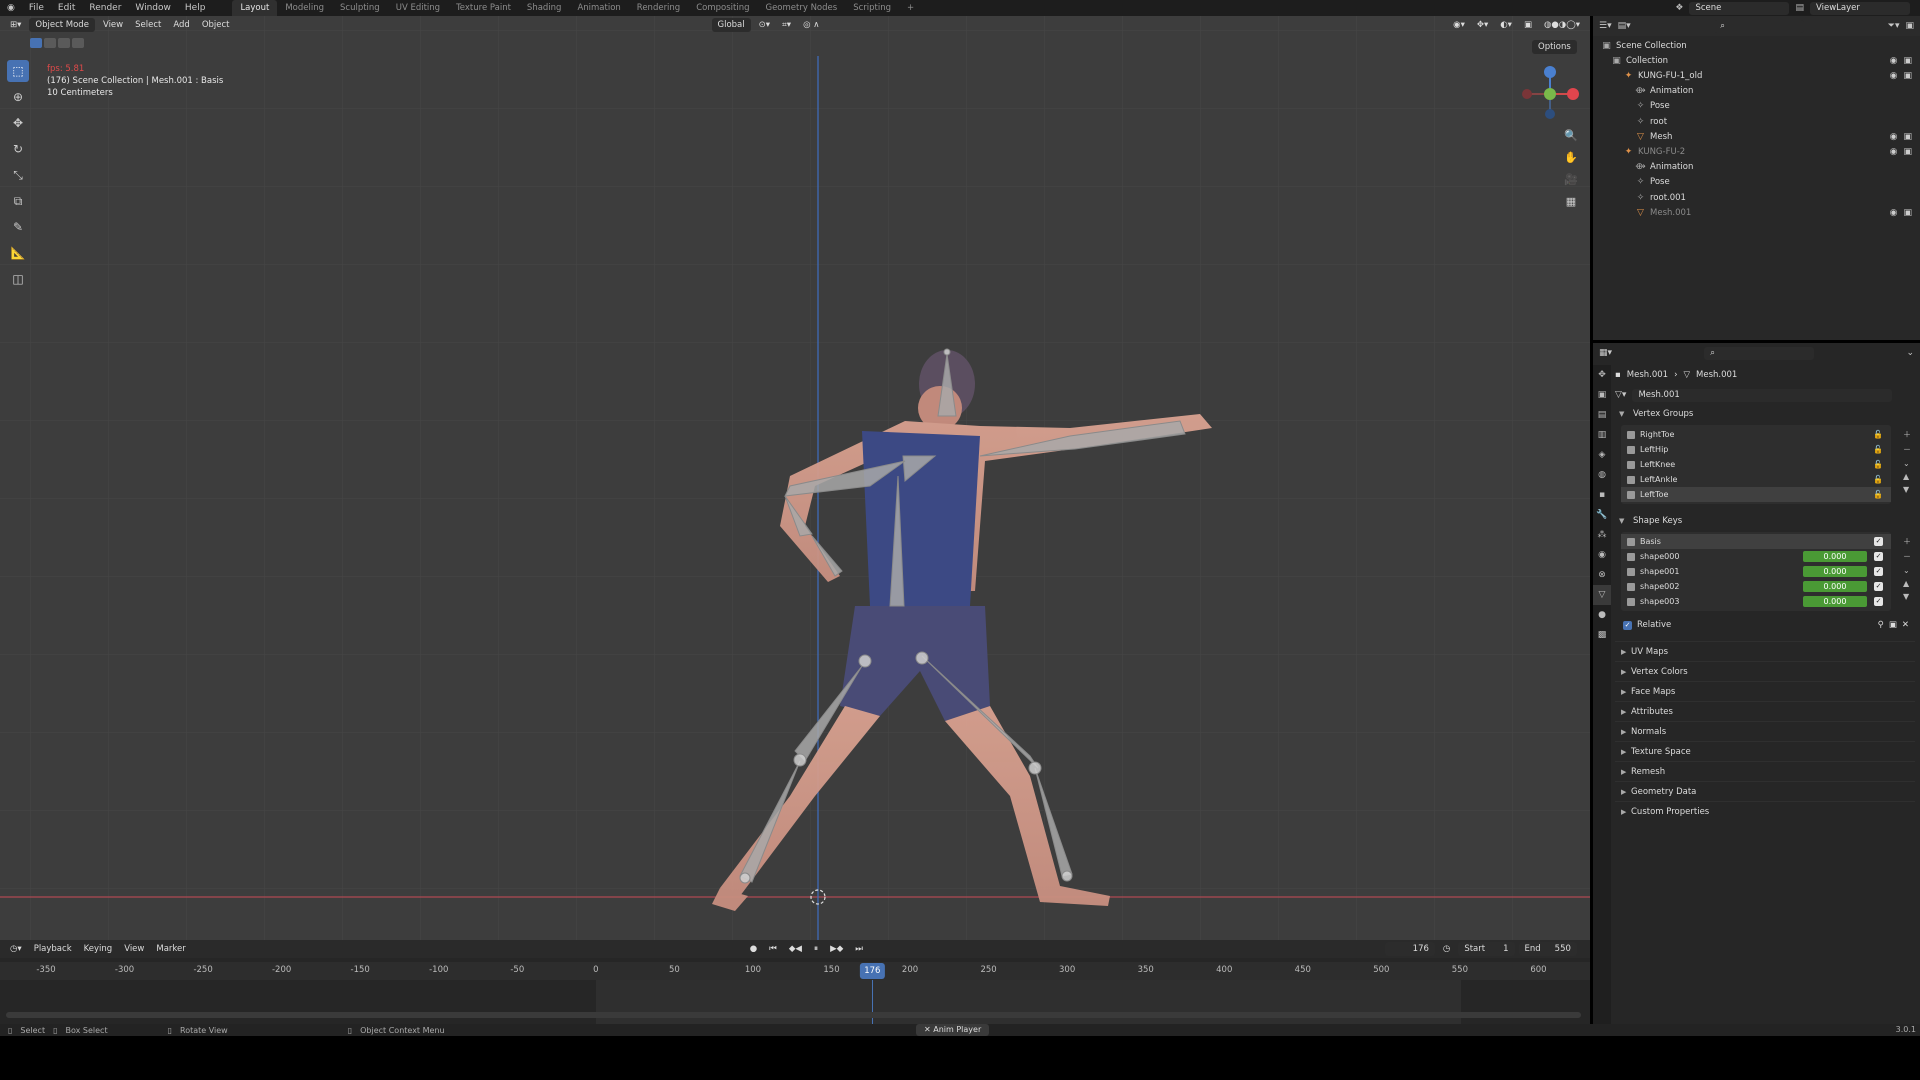 The height and width of the screenshot is (1080, 1920). Describe the element at coordinates (1571, 135) in the screenshot. I see `zoom-icon: 🔍` at that location.